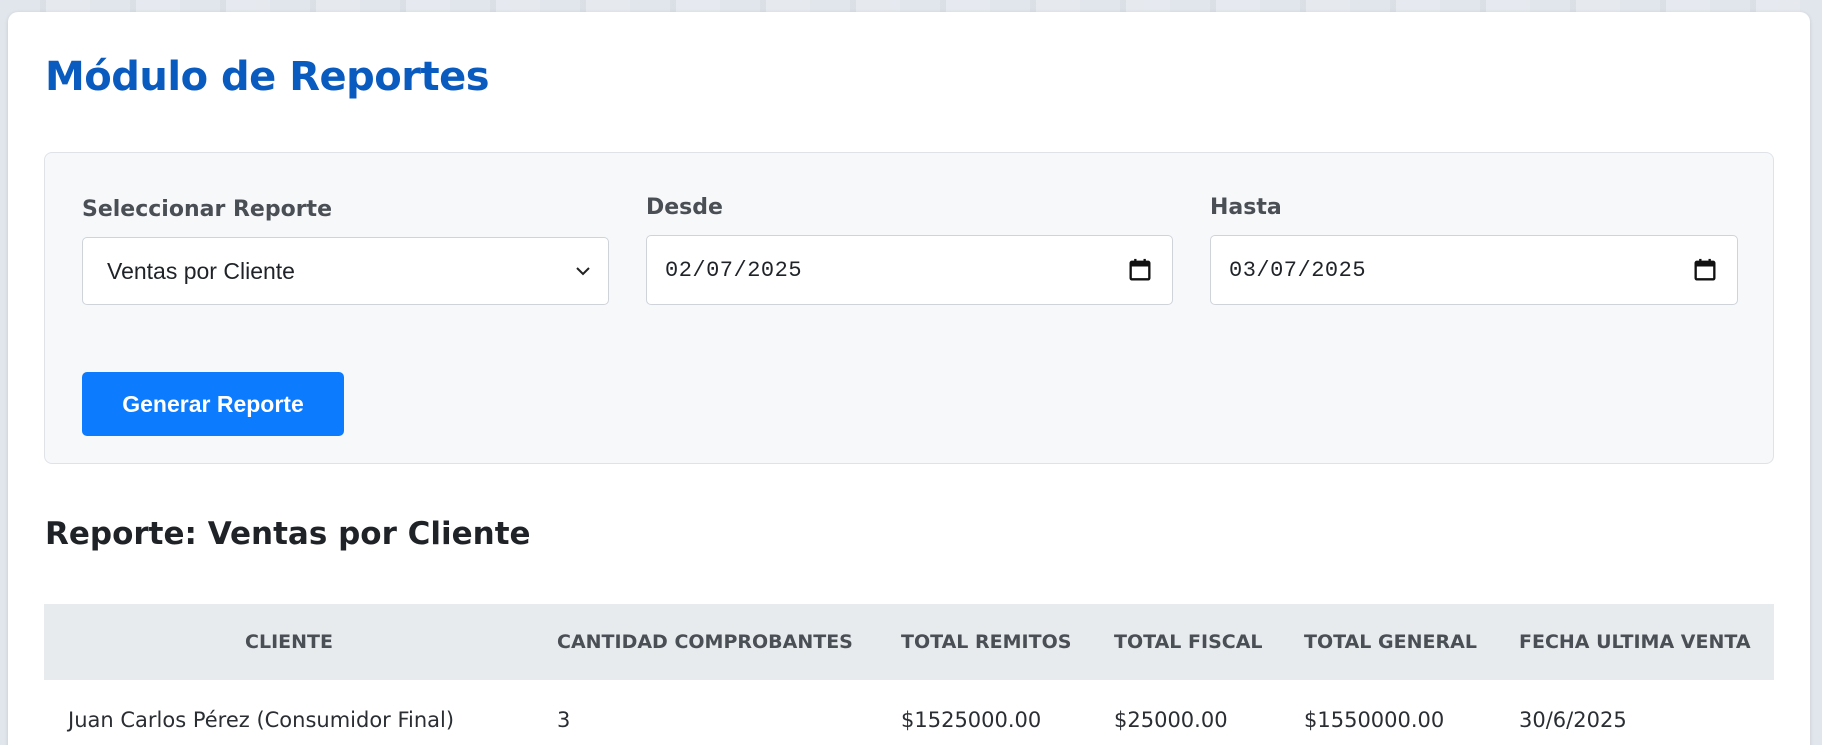 The height and width of the screenshot is (745, 1822). What do you see at coordinates (705, 642) in the screenshot?
I see `column-header-cantidad: CANTIDAD COMPROBANTES` at bounding box center [705, 642].